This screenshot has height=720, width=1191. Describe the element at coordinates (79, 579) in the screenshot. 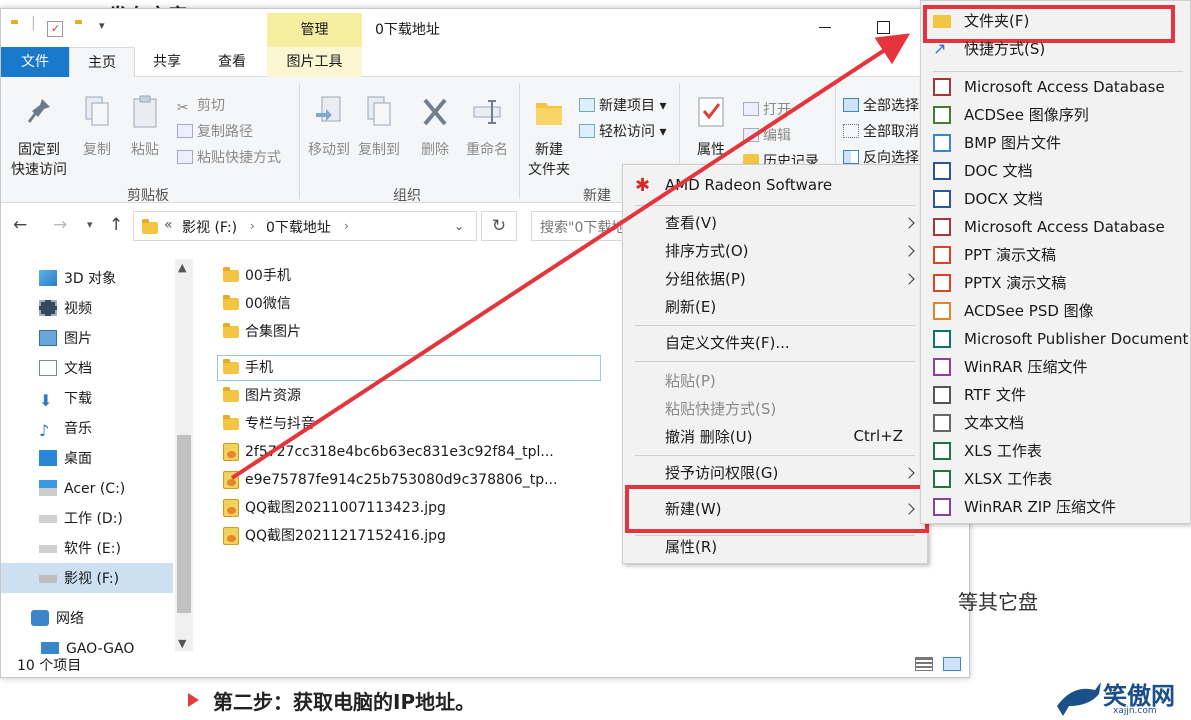

I see `nav-item-drive-f: 影视 (F:)` at that location.